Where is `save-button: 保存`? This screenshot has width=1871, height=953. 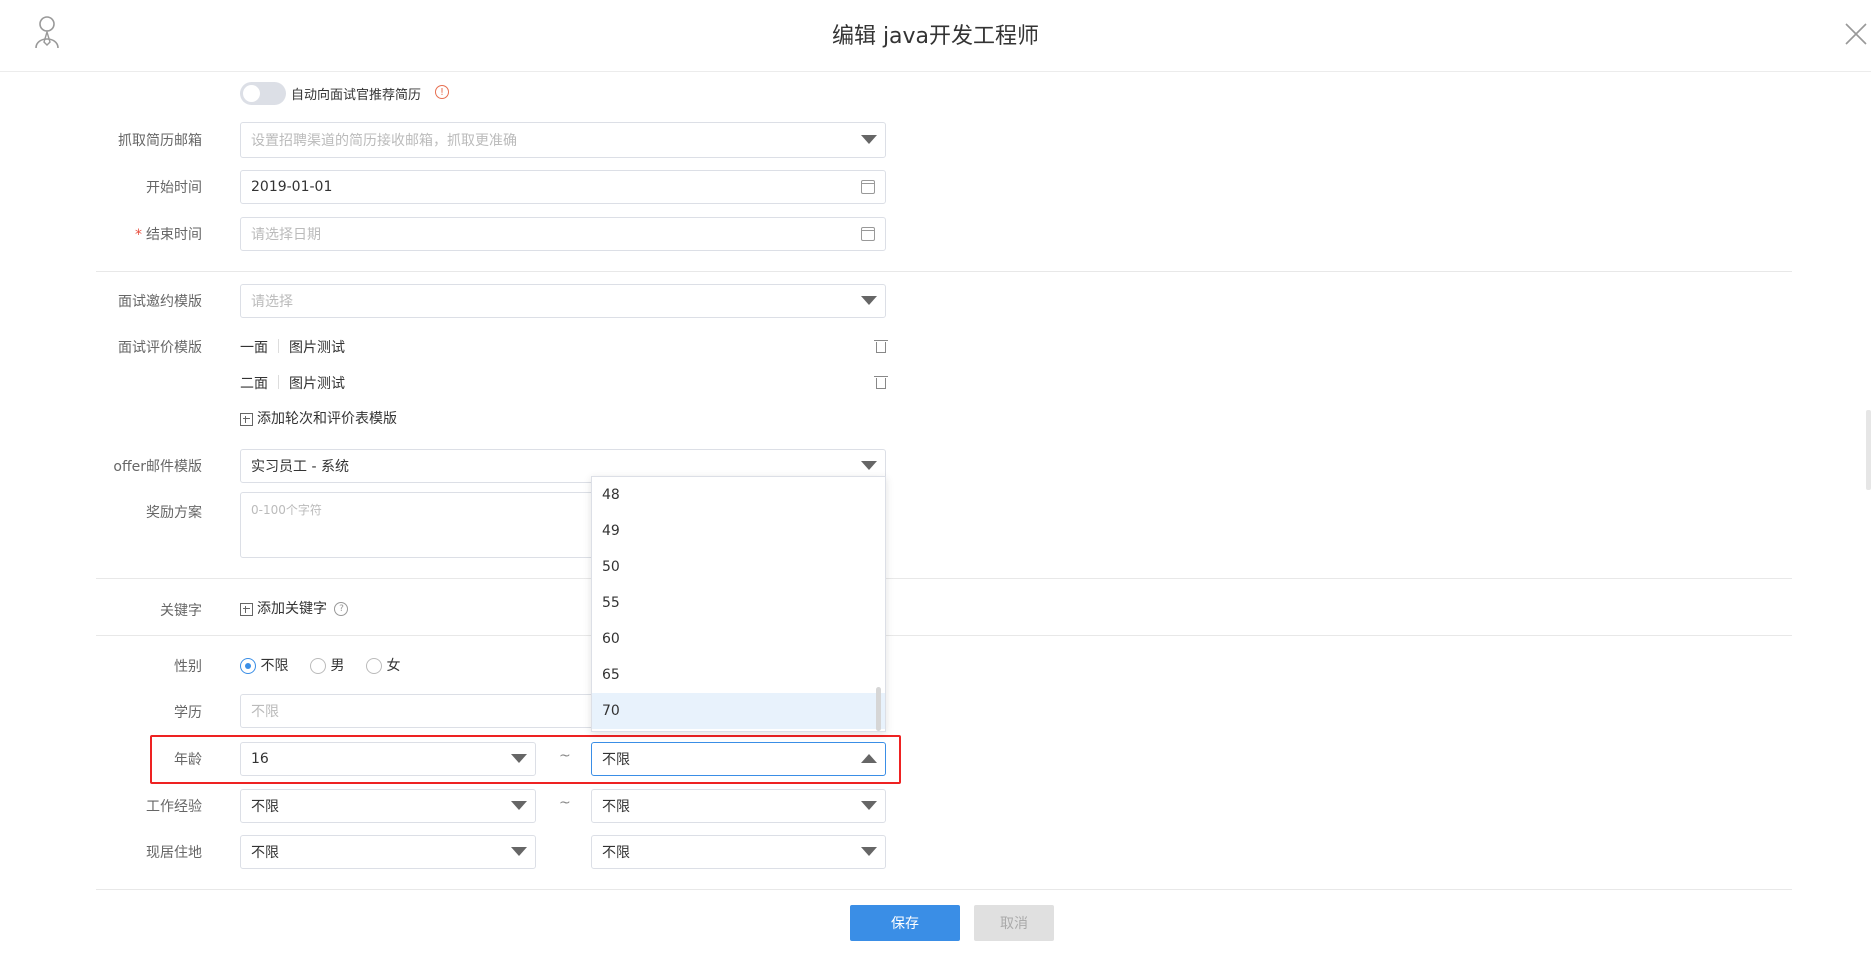 save-button: 保存 is located at coordinates (905, 923).